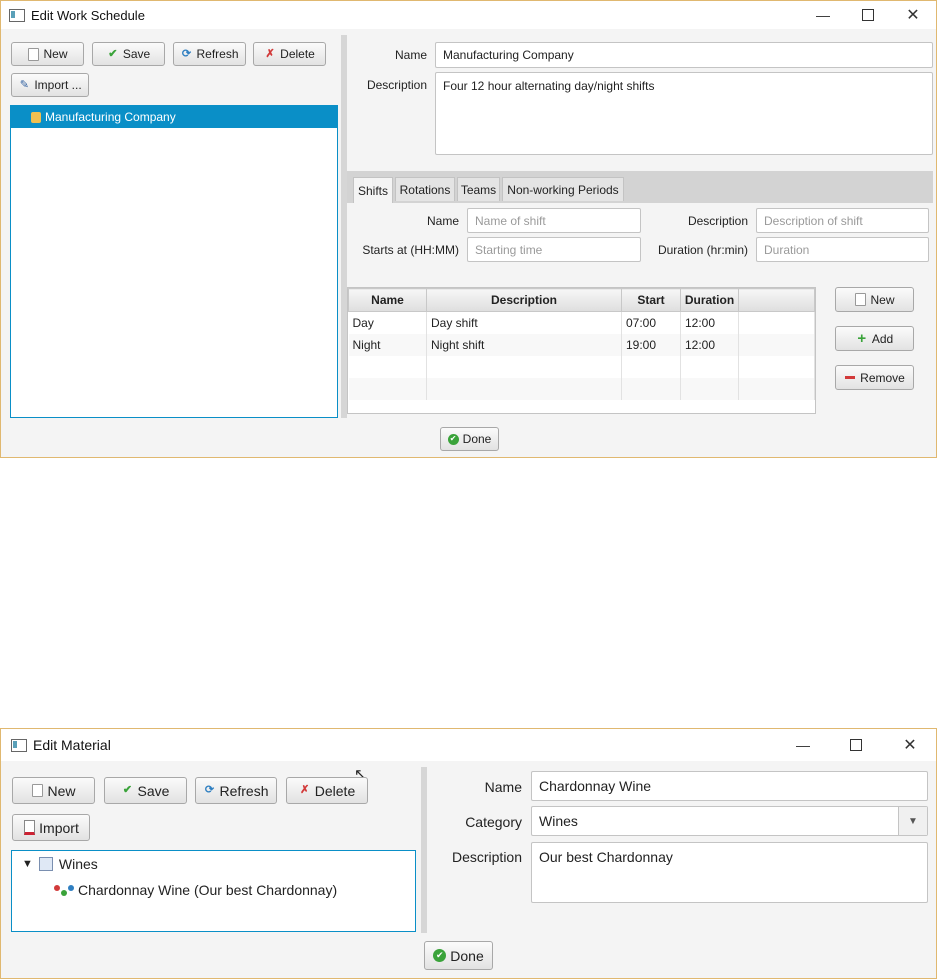  Describe the element at coordinates (442, 221) in the screenshot. I see `shift-name-label: Name` at that location.